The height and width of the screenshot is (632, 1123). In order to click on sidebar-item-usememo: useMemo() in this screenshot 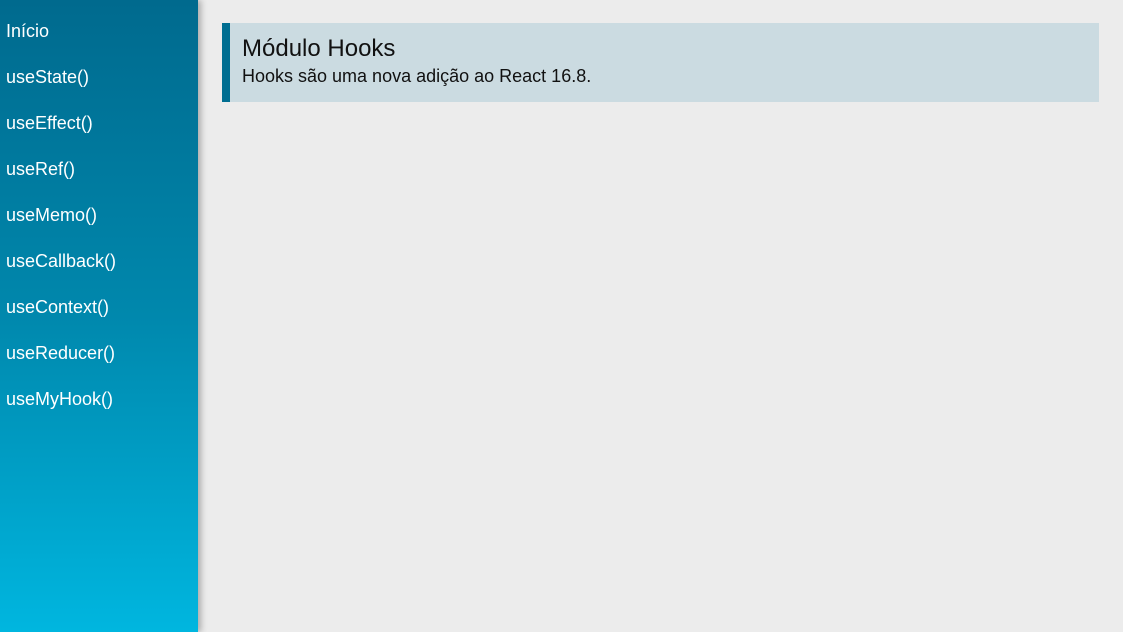, I will do `click(99, 215)`.